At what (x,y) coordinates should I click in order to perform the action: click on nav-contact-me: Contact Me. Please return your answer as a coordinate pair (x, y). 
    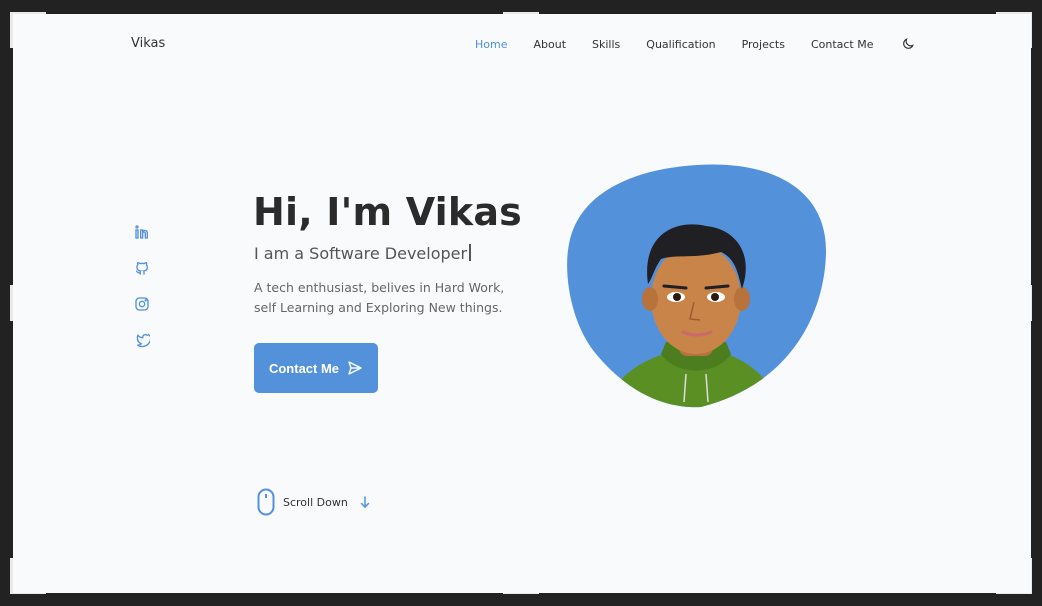
    Looking at the image, I should click on (842, 44).